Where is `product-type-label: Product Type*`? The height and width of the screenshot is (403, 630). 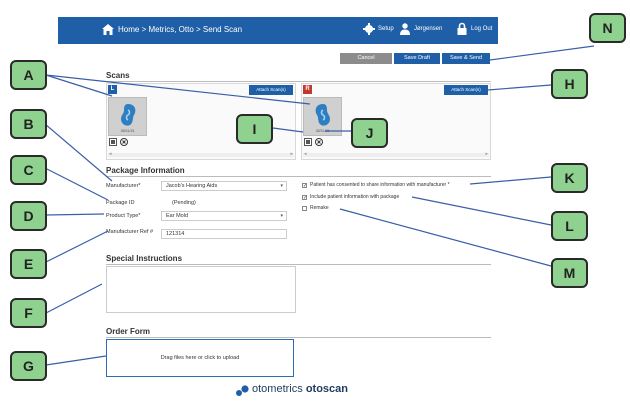 product-type-label: Product Type* is located at coordinates (123, 216).